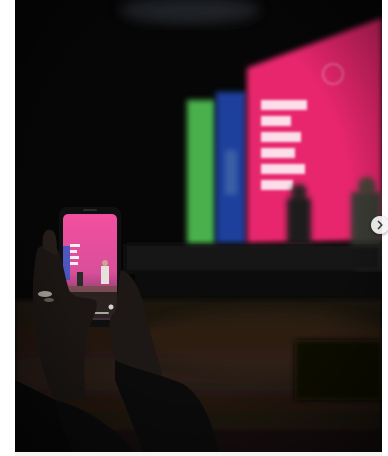  I want to click on carousel-next-button, so click(379, 225).